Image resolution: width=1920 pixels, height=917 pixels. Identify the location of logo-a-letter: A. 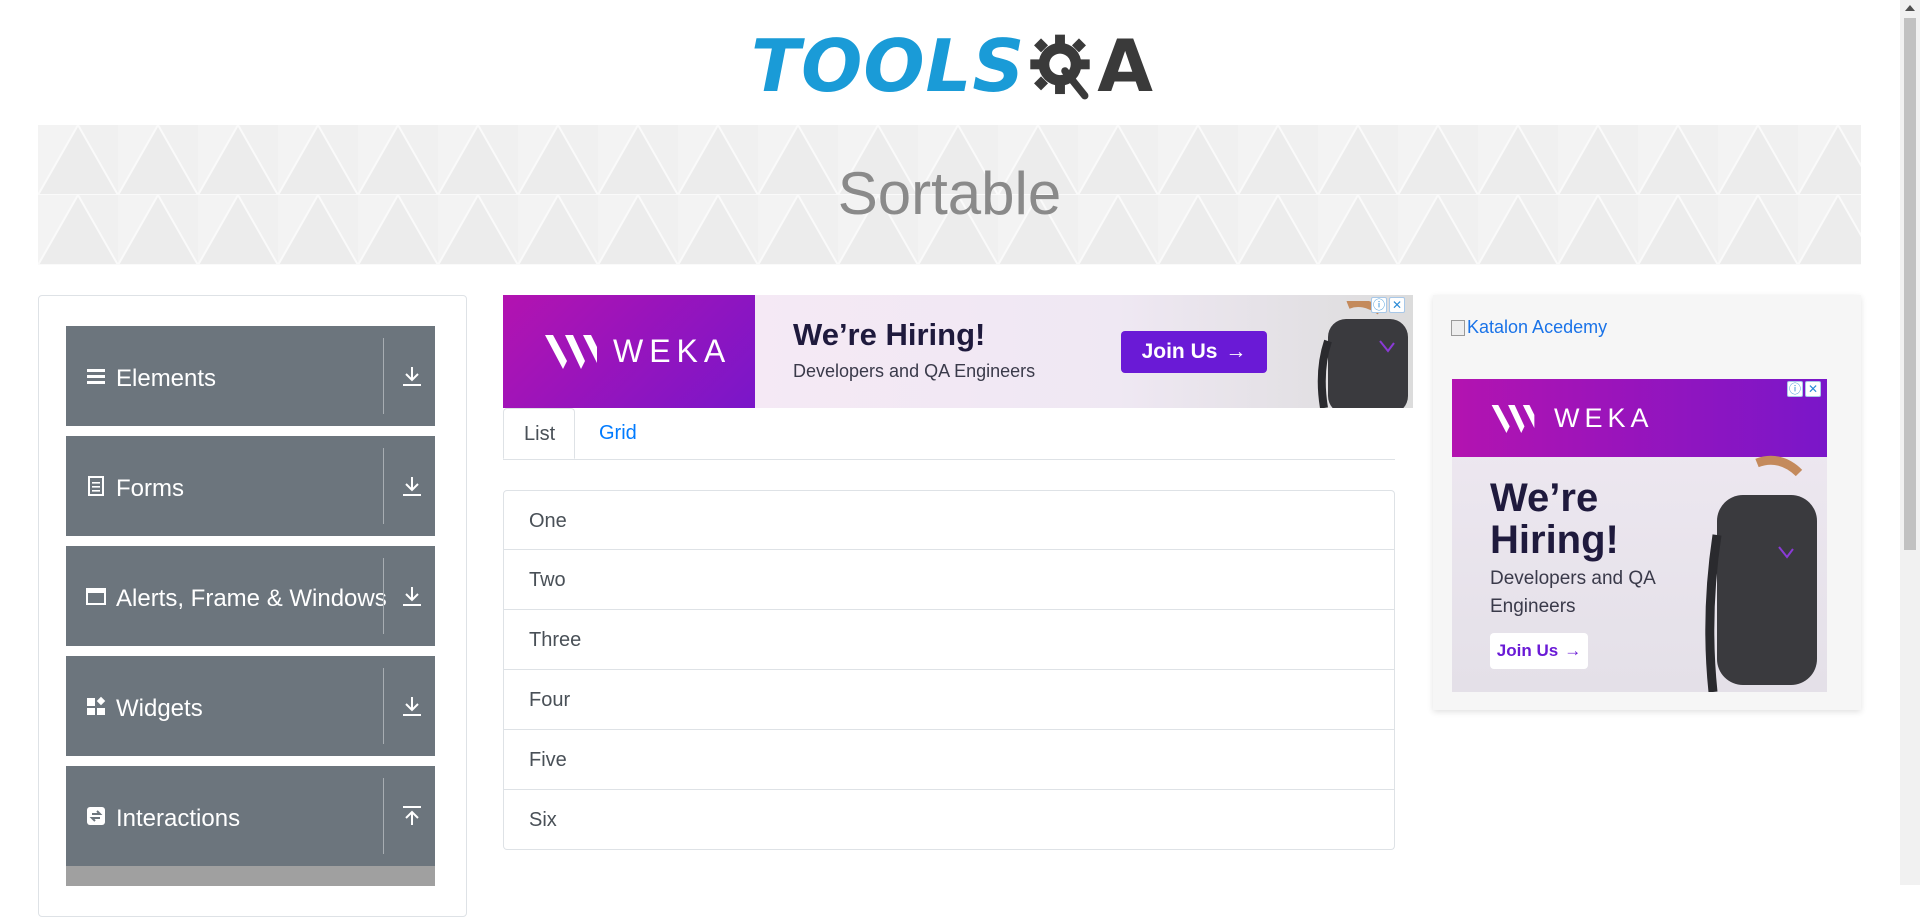
(1125, 66).